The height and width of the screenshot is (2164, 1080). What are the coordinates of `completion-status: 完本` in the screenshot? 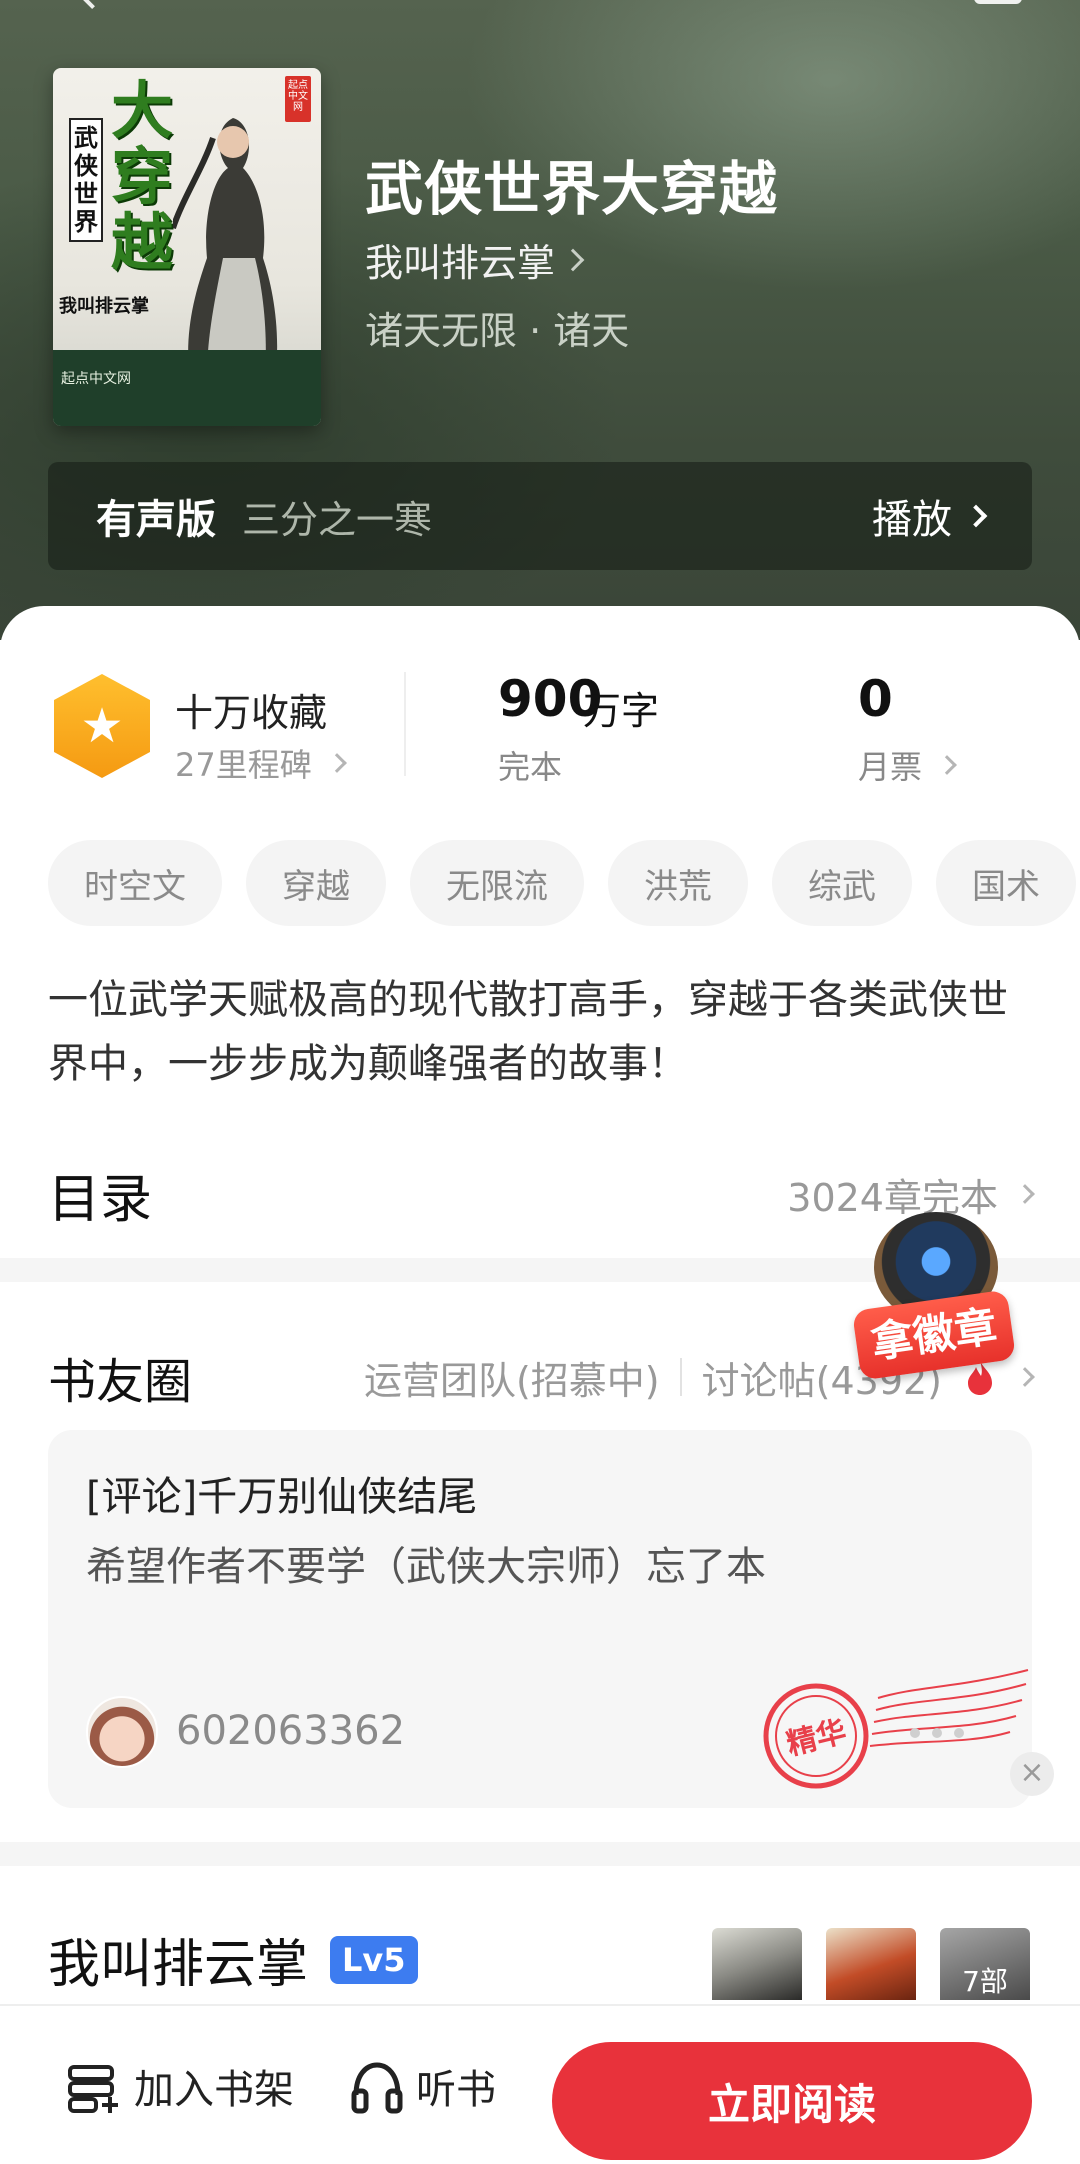 It's located at (530, 767).